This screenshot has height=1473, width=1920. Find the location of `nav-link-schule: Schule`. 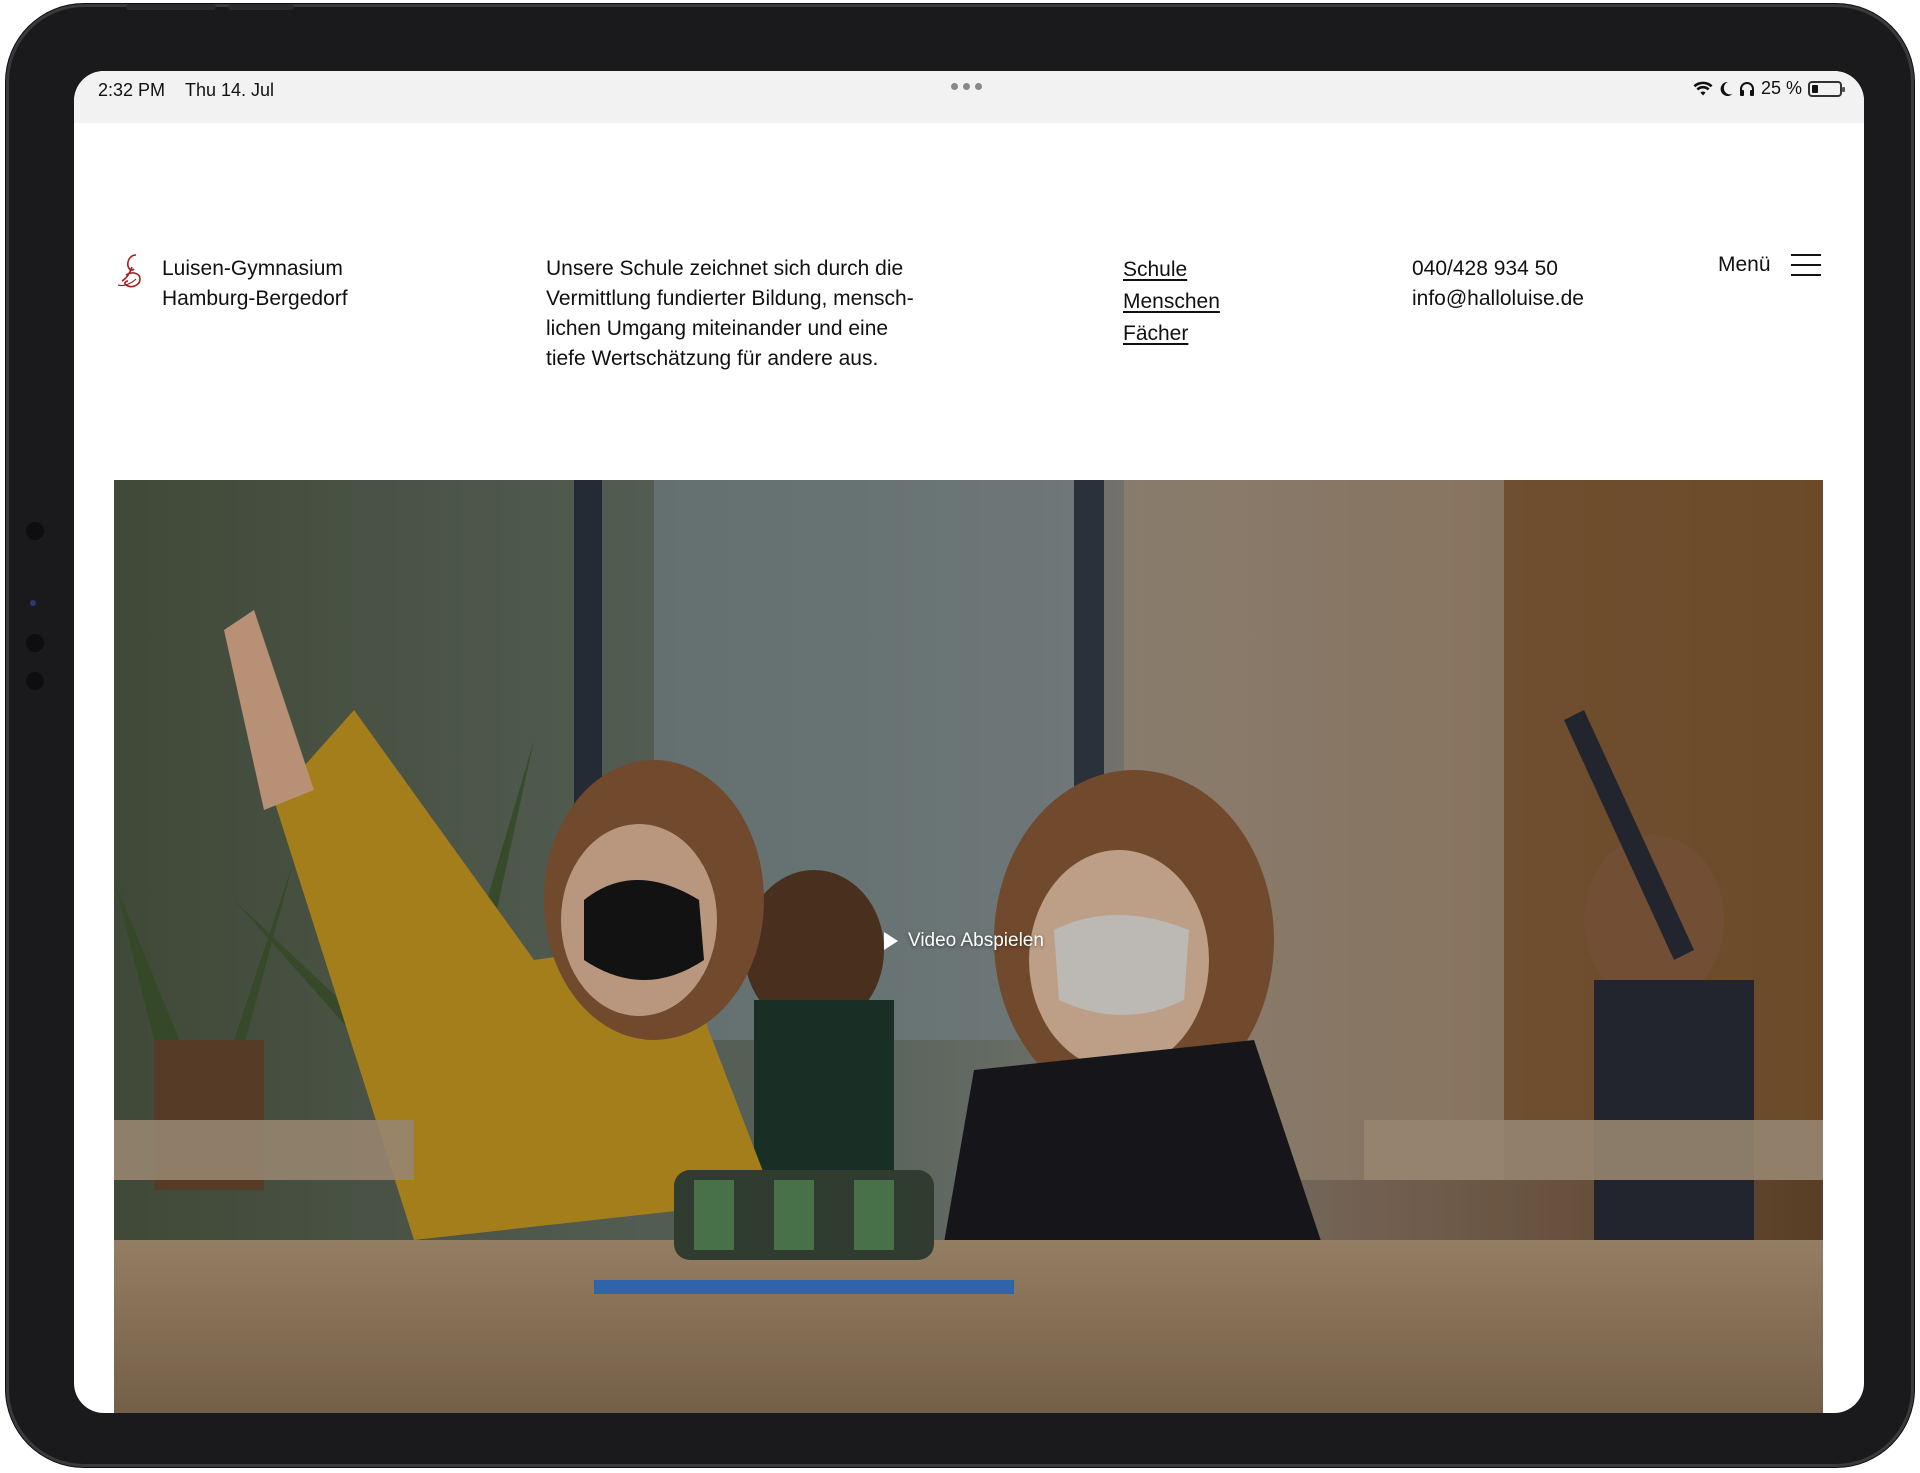

nav-link-schule: Schule is located at coordinates (1171, 270).